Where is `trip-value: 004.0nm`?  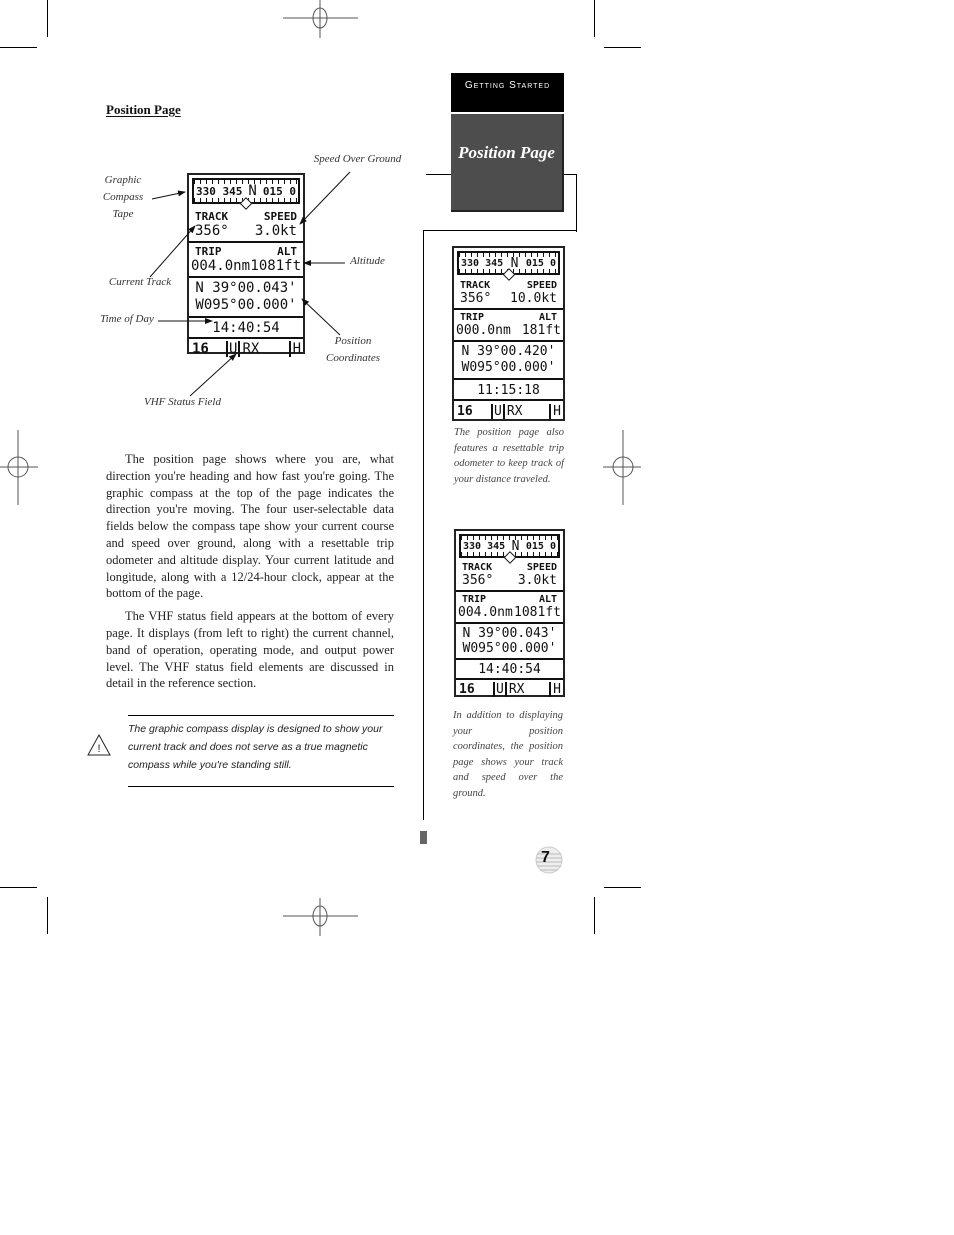
trip-value: 004.0nm is located at coordinates (485, 612).